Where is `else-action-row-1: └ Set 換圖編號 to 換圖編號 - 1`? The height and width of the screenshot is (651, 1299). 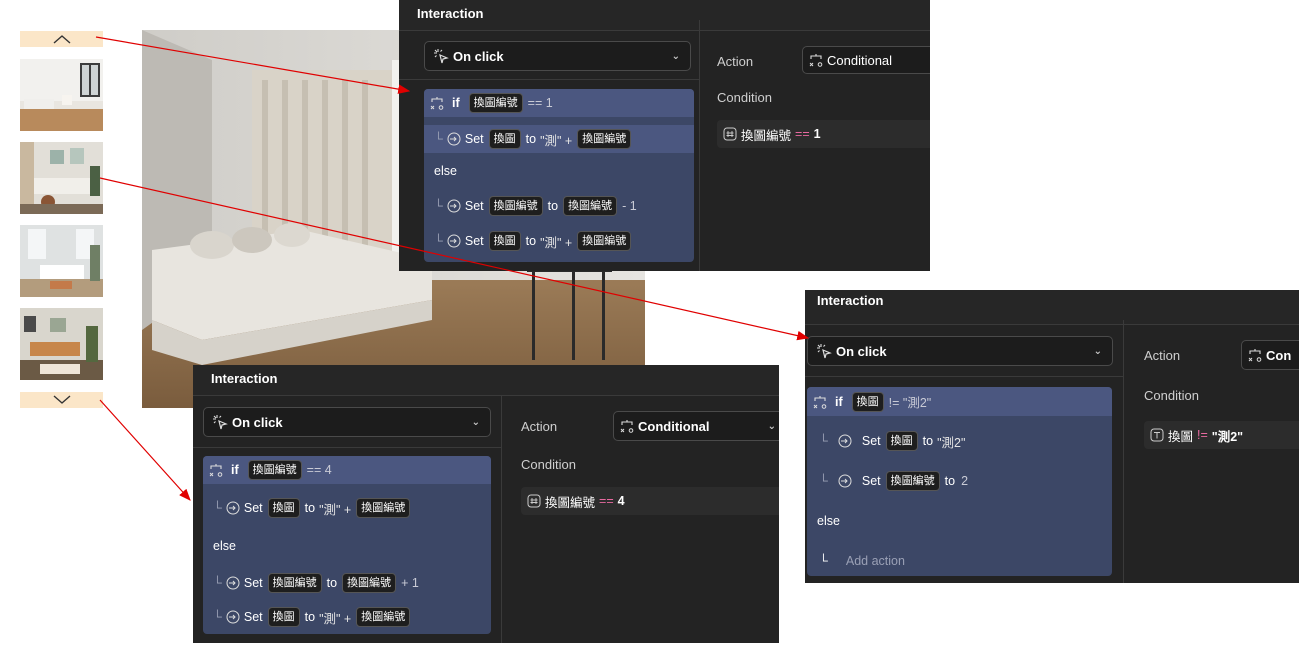
else-action-row-1: └ Set 換圖編號 to 換圖編號 - 1 is located at coordinates (559, 206).